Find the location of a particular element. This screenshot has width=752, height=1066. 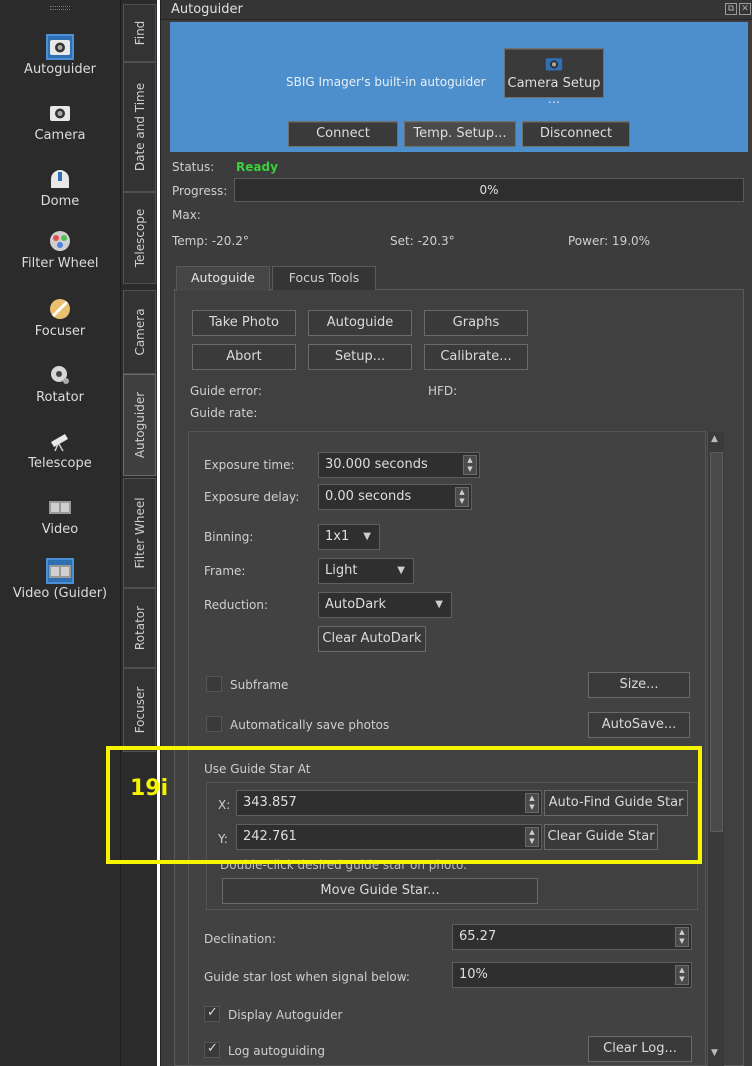

sidebar-item-autoguider: Autoguider is located at coordinates (60, 55).